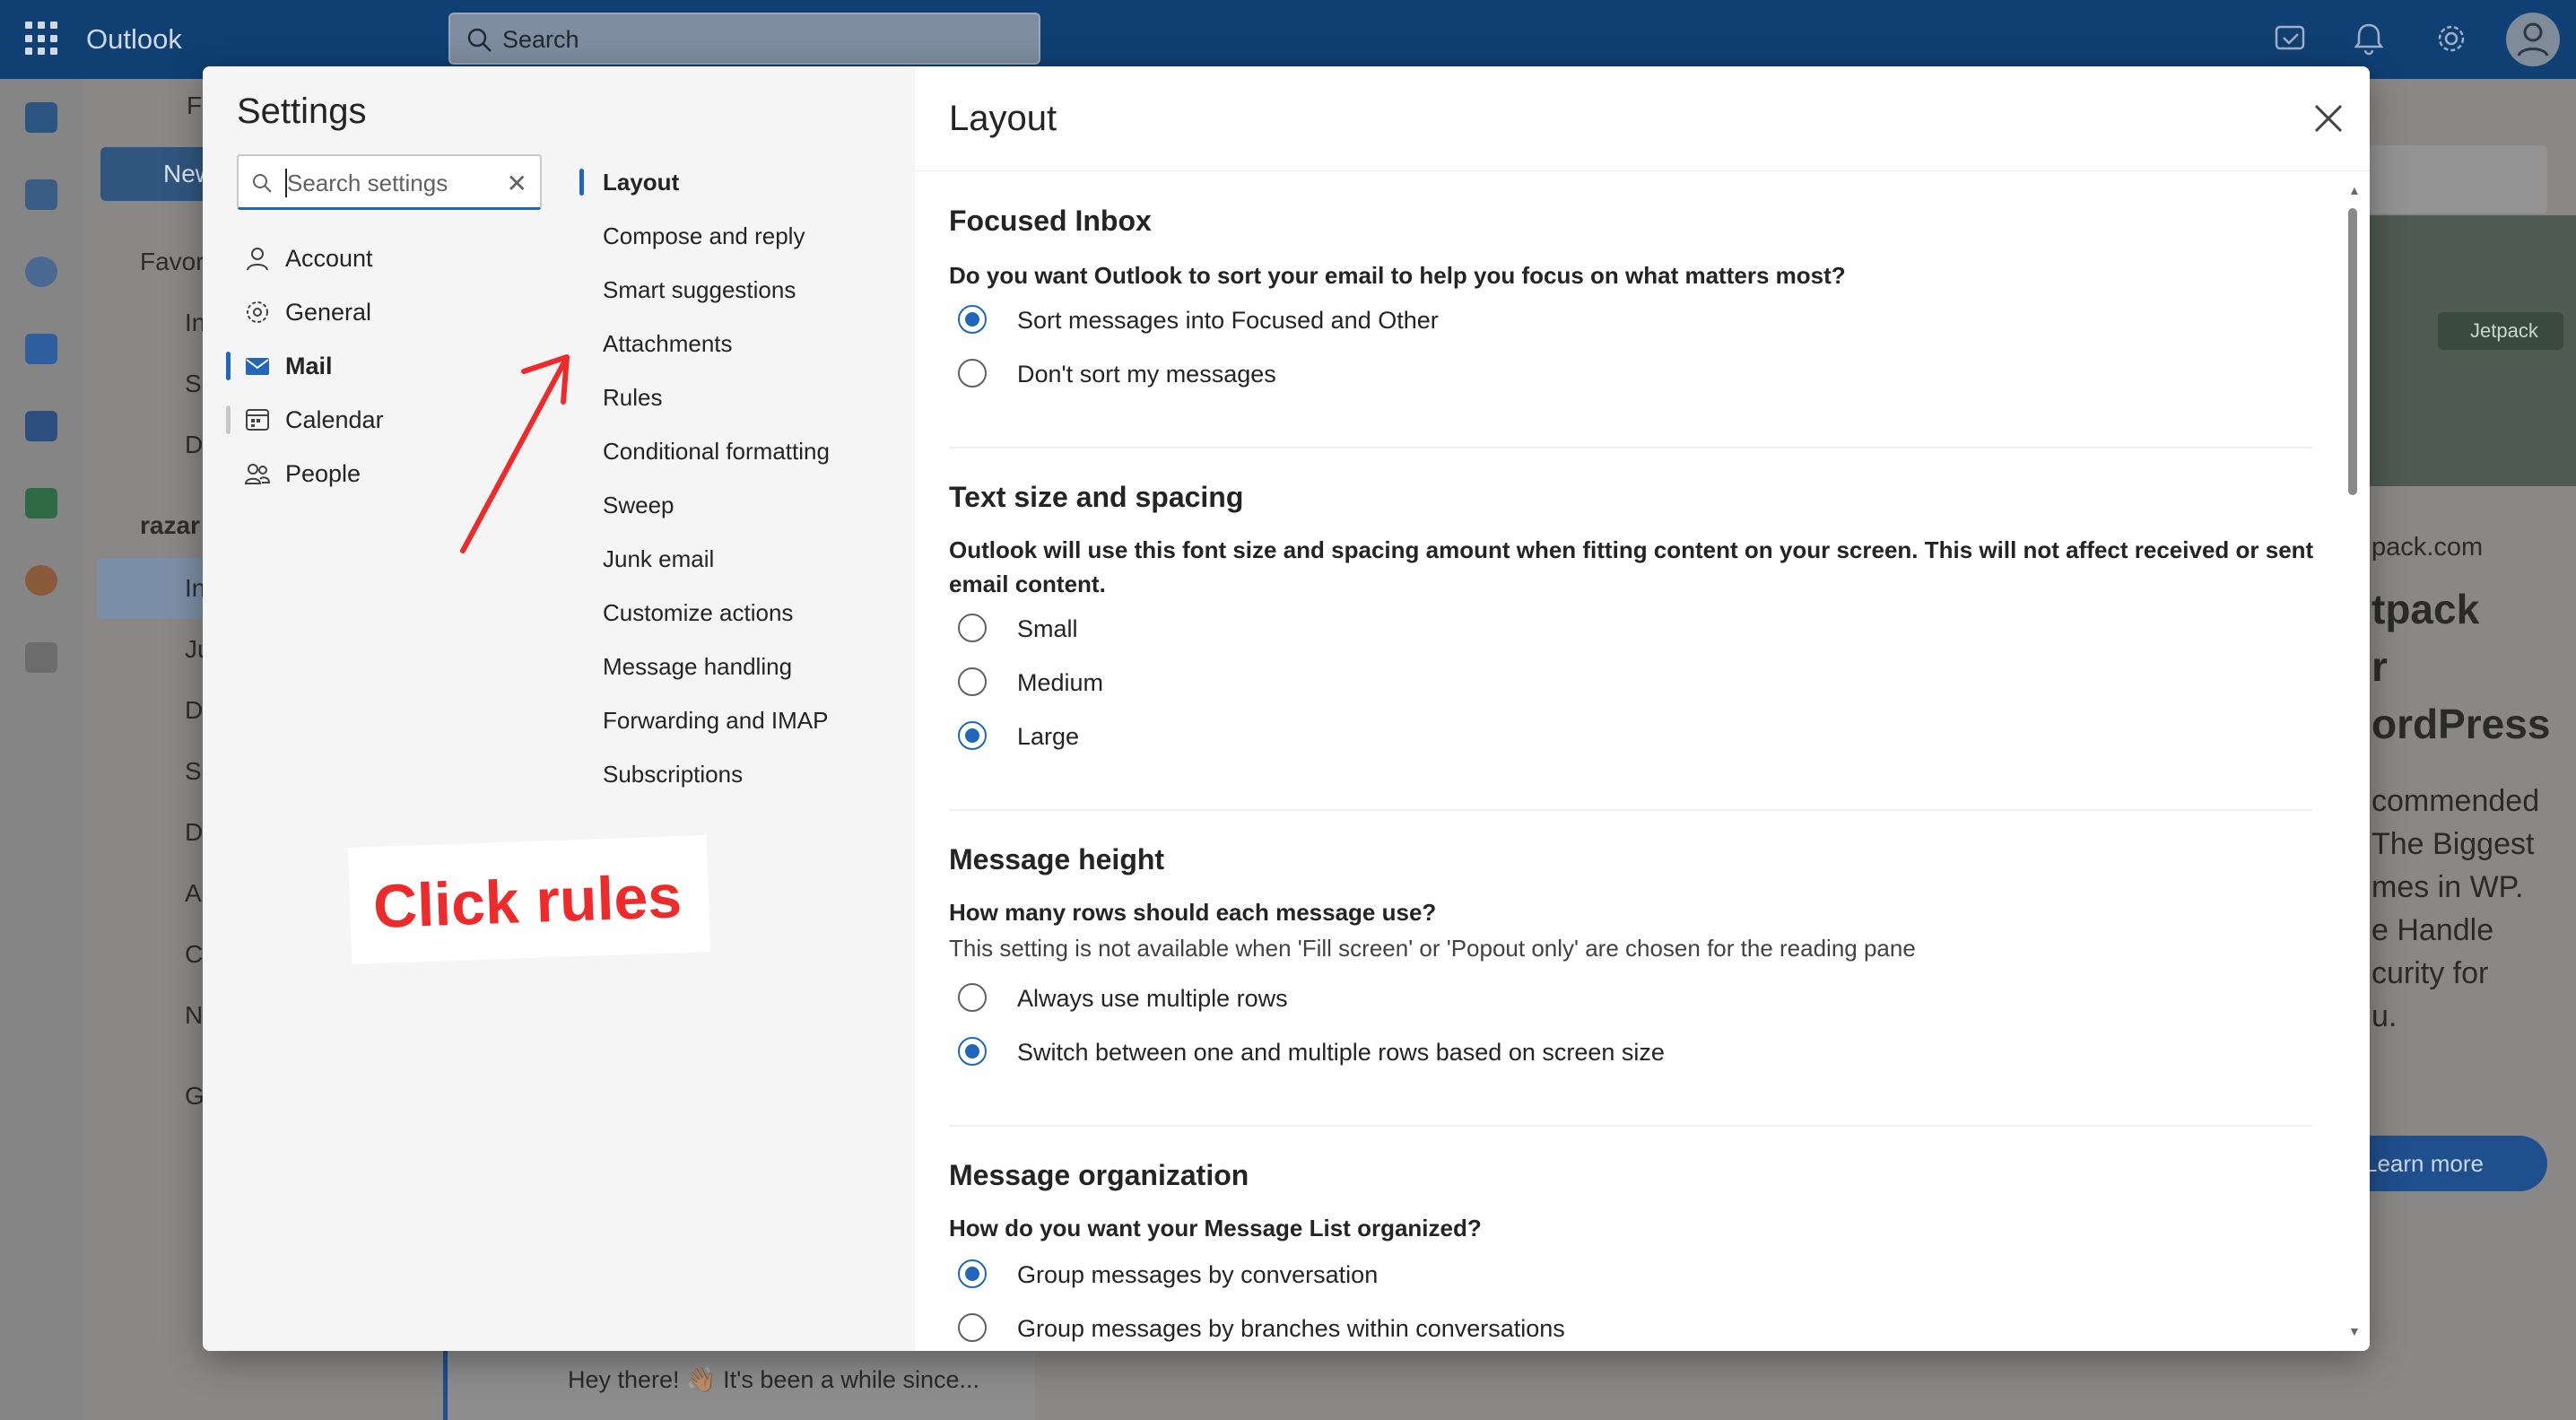 The height and width of the screenshot is (1420, 2576). Describe the element at coordinates (41, 272) in the screenshot. I see `people-app-icon` at that location.